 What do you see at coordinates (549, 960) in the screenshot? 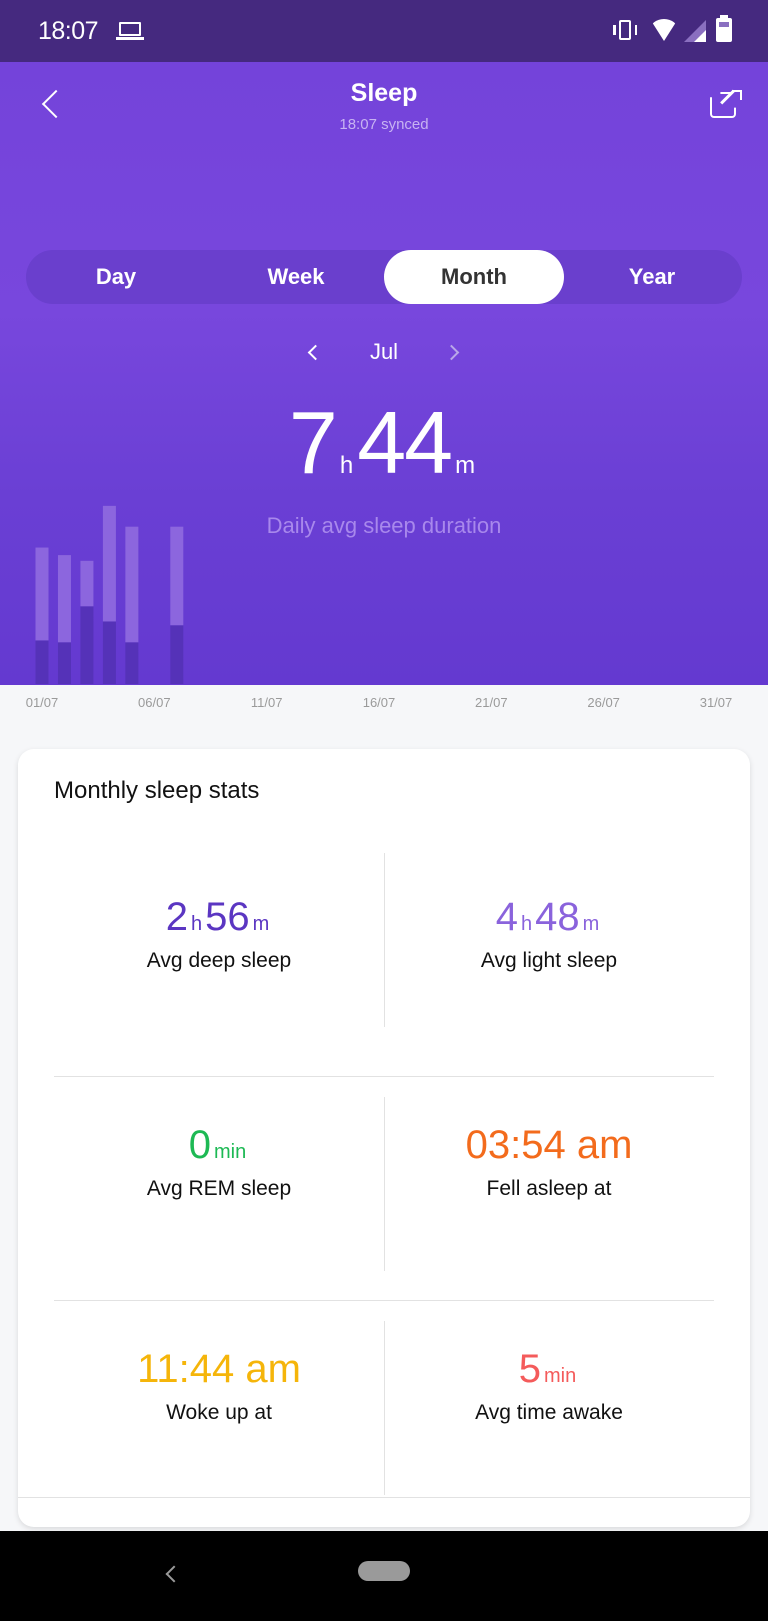
I see `stat-label: Avg light sleep` at bounding box center [549, 960].